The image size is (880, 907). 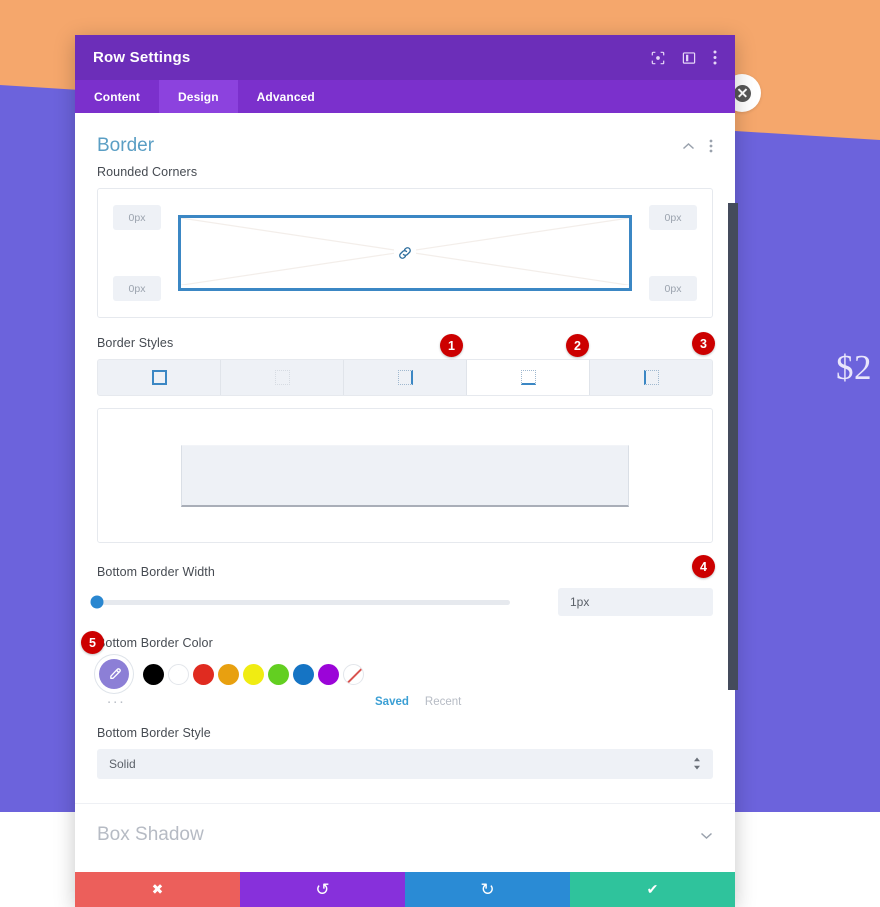 What do you see at coordinates (117, 96) in the screenshot?
I see `tab-content: Content` at bounding box center [117, 96].